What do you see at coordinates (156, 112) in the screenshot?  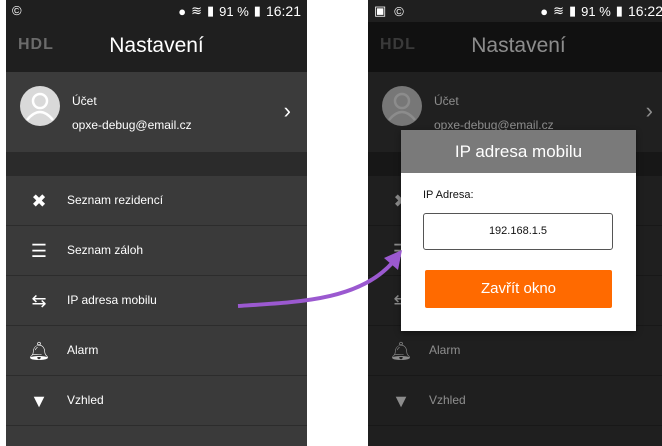 I see `account-row: Účet opxe-debug@email.cz ›` at bounding box center [156, 112].